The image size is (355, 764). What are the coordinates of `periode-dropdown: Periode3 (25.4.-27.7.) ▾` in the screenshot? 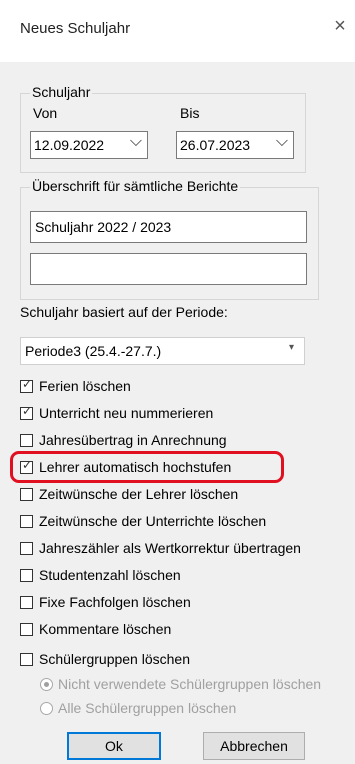 It's located at (162, 351).